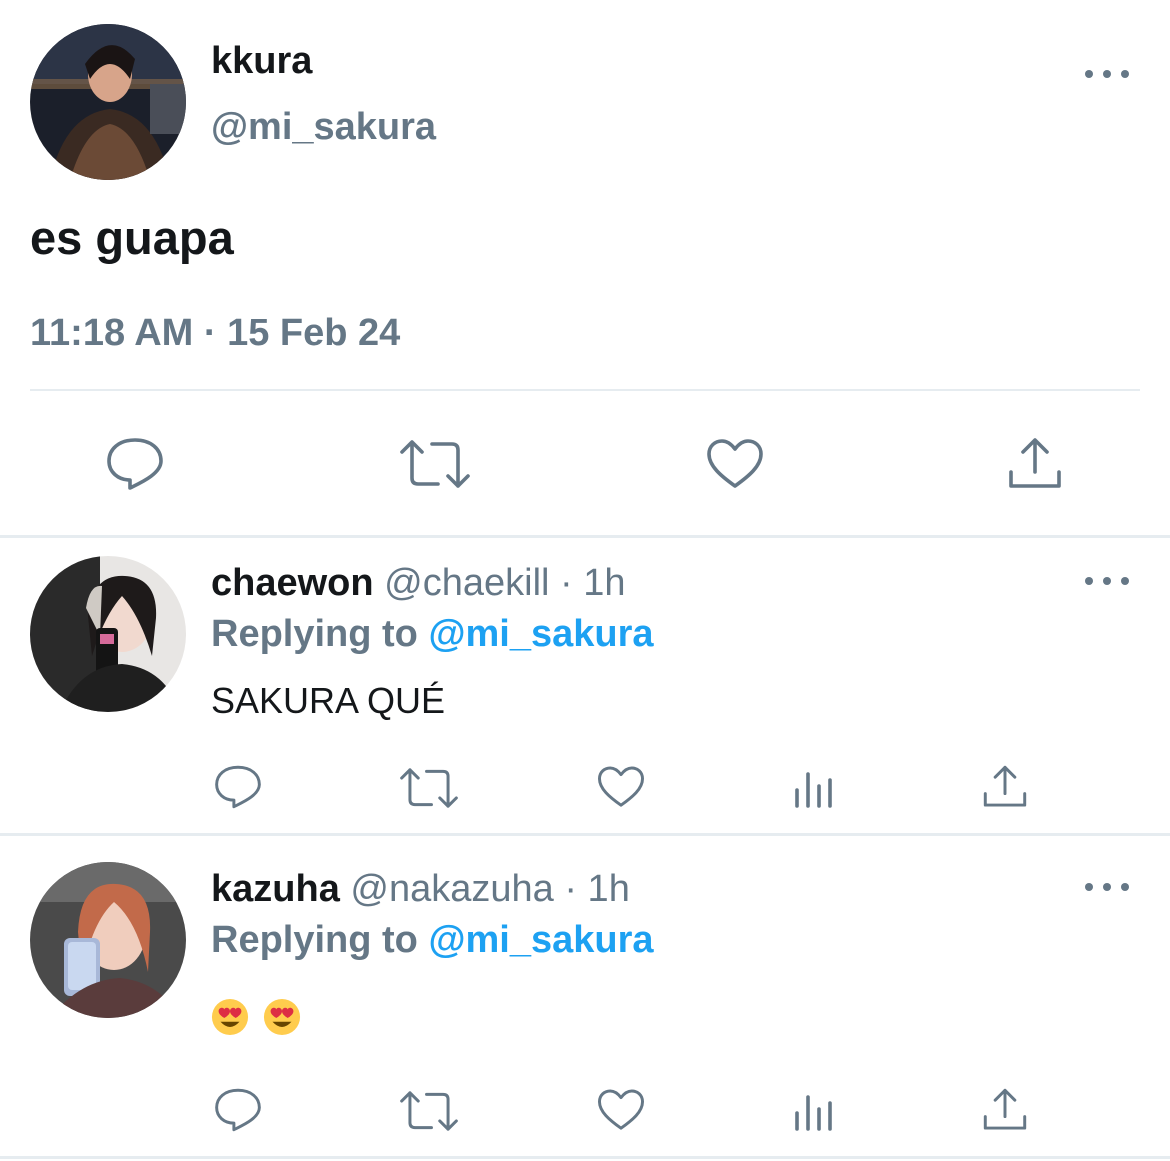 The image size is (1170, 1161). I want to click on reply-text: SAKURA QUÉ, so click(328, 700).